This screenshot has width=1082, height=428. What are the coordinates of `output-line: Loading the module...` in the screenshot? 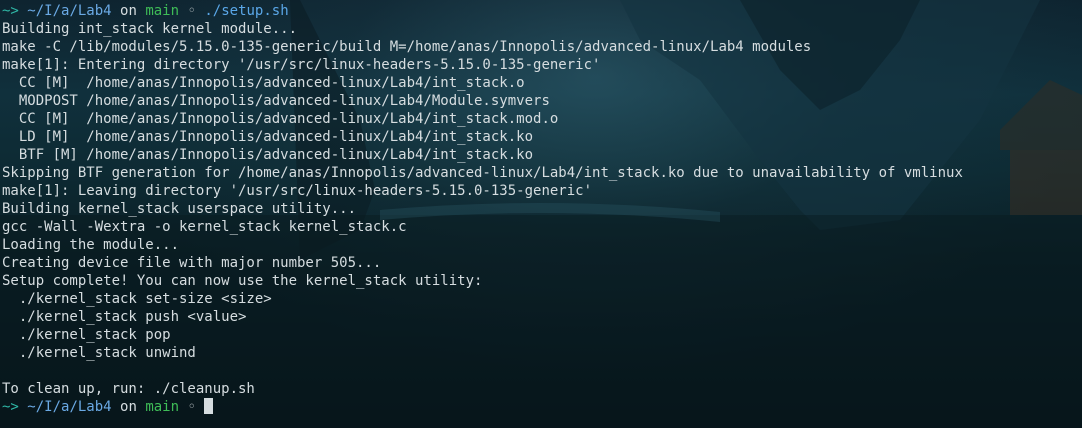 It's located at (91, 245).